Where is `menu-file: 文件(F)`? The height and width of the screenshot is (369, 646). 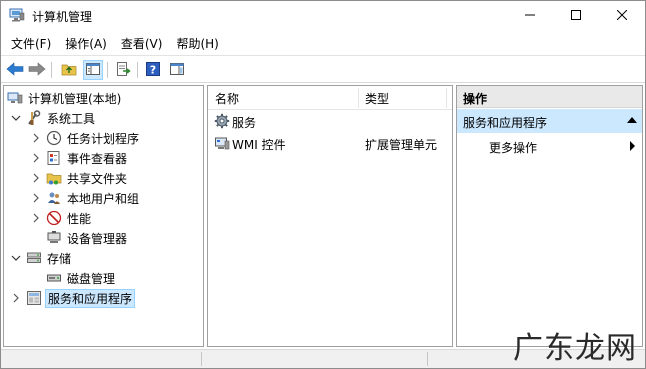
menu-file: 文件(F) is located at coordinates (31, 43).